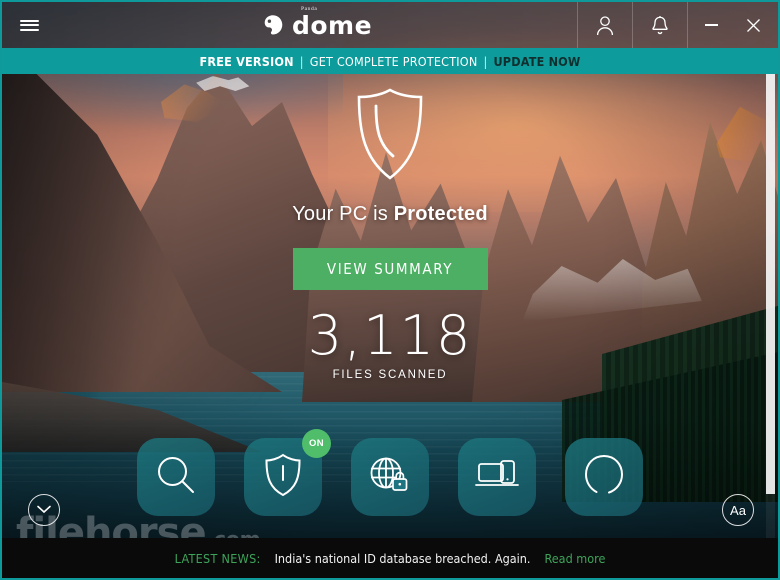  I want to click on shield-check-icon, so click(390, 136).